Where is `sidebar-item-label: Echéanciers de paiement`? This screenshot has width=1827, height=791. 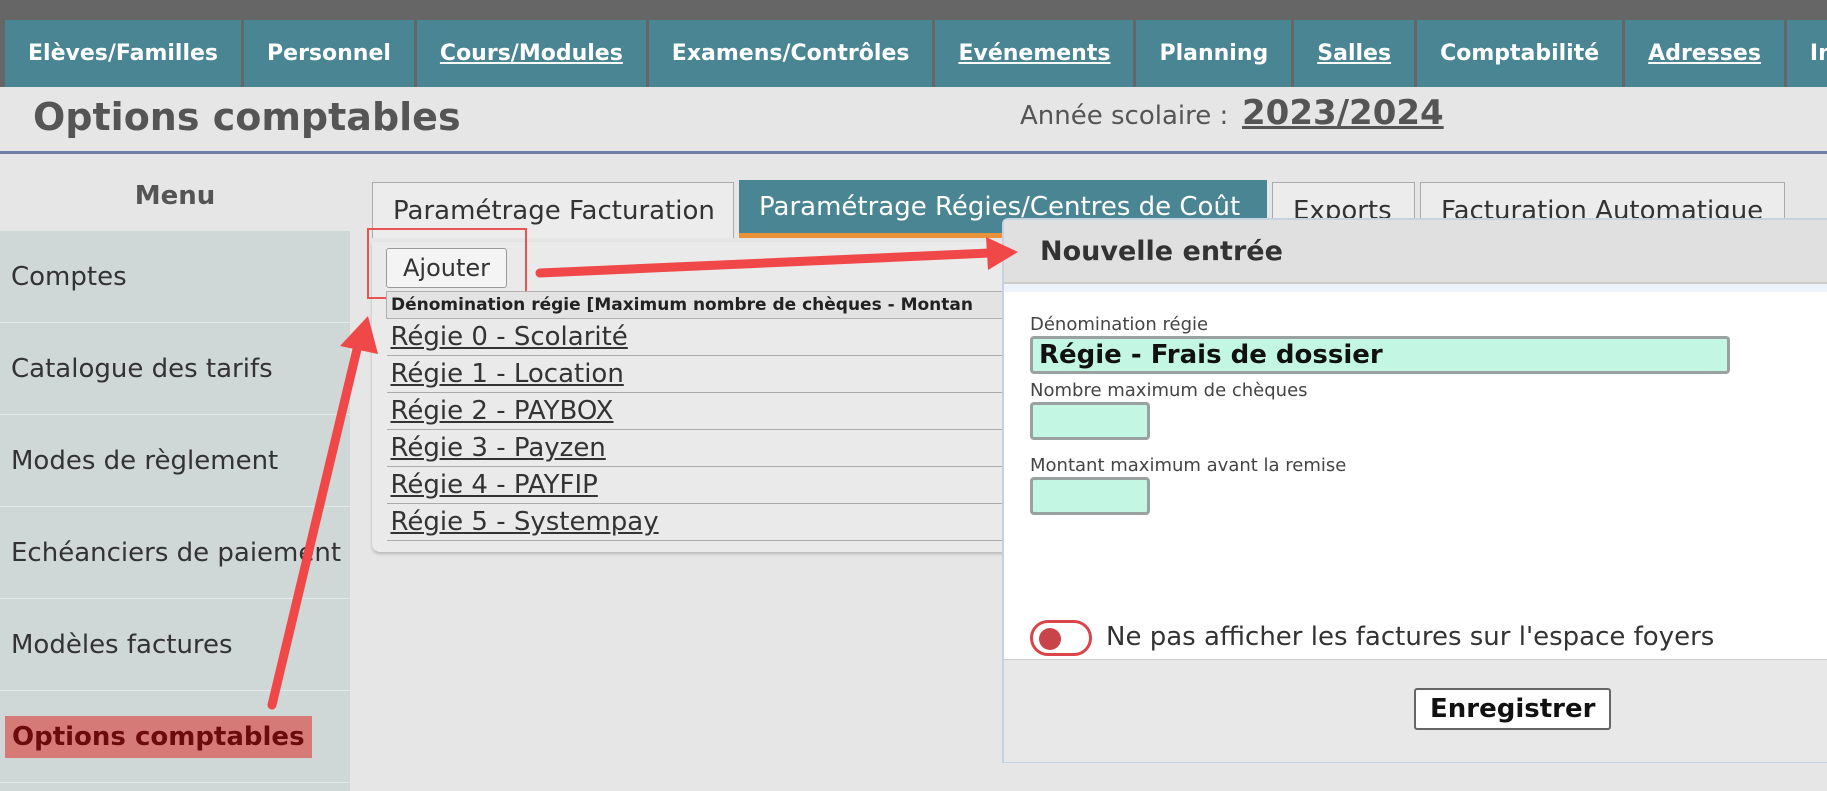
sidebar-item-label: Echéanciers de paiement is located at coordinates (176, 552).